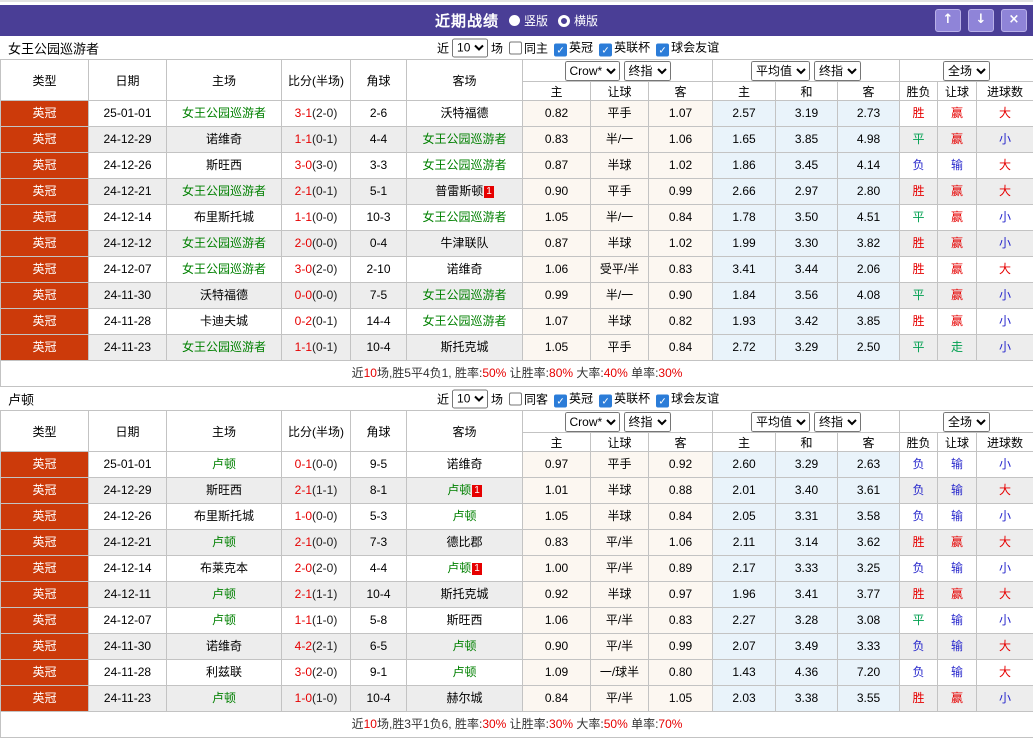  What do you see at coordinates (54, 48) in the screenshot?
I see `team-name: 女王公园巡游者` at bounding box center [54, 48].